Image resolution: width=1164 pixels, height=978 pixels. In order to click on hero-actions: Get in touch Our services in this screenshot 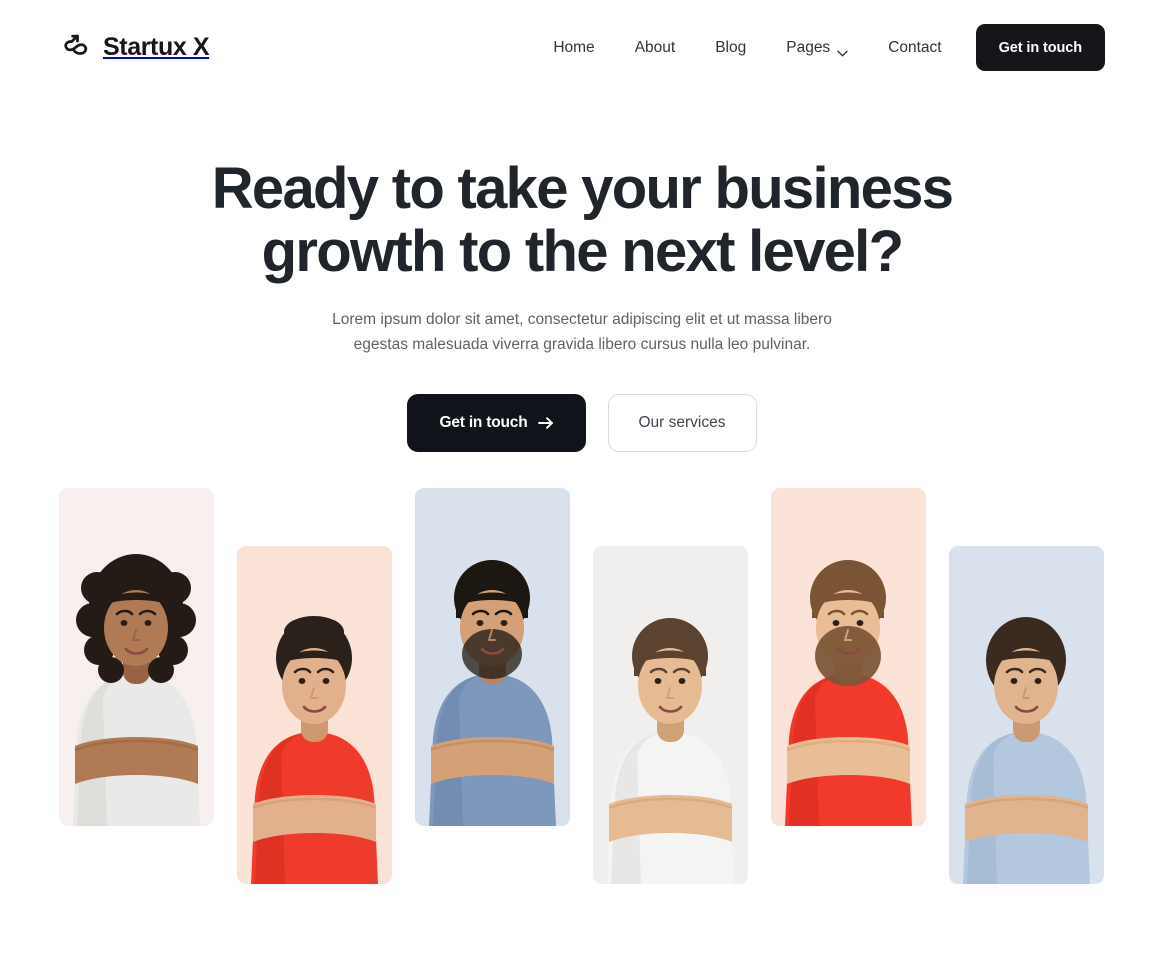, I will do `click(582, 423)`.